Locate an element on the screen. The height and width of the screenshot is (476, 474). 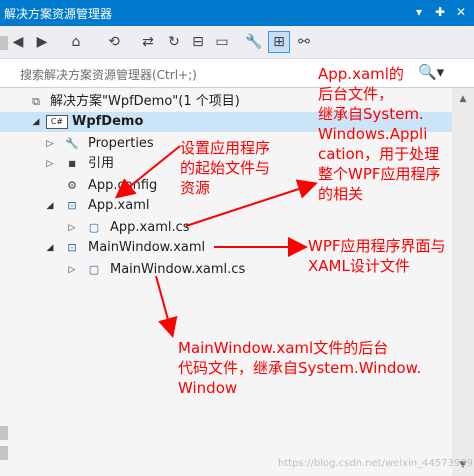
annotation-line: MainWindow.xaml文件的后台 is located at coordinates (283, 348).